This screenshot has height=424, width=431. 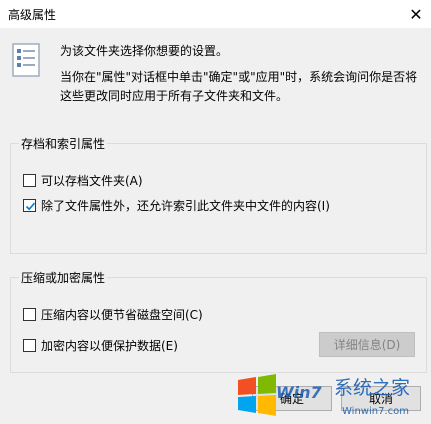 What do you see at coordinates (109, 346) in the screenshot?
I see `encrypt-label: 加密内容以便保护数据(E)` at bounding box center [109, 346].